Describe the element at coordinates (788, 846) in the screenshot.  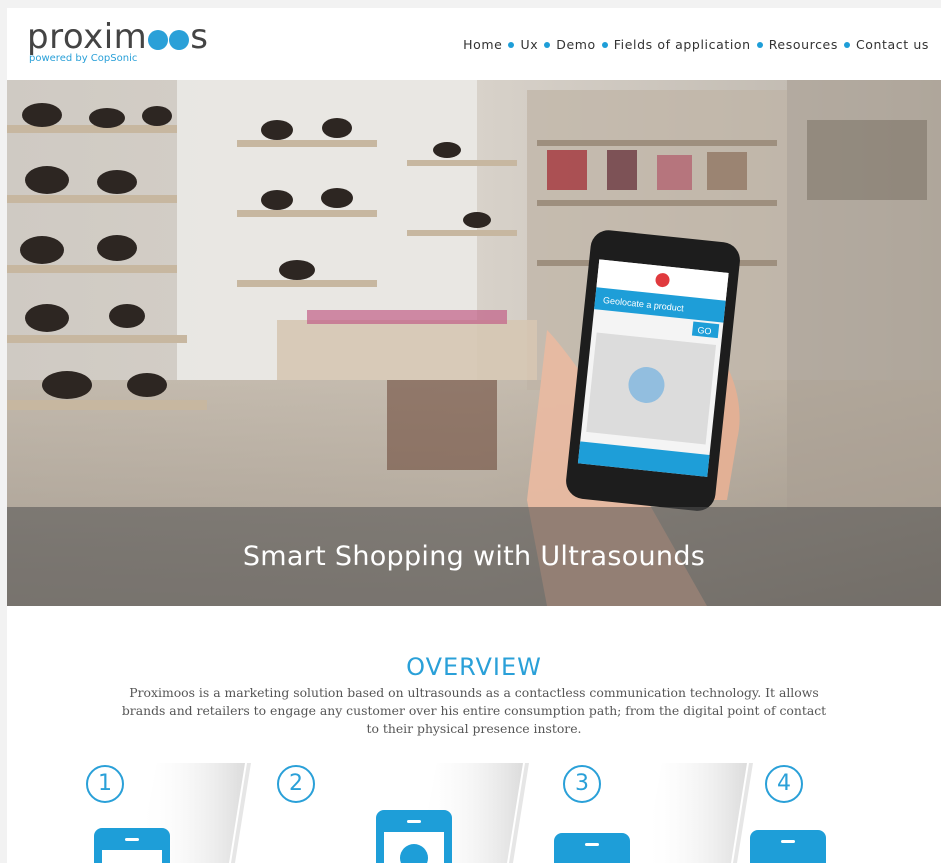
I see `step-4-phone-icon` at that location.